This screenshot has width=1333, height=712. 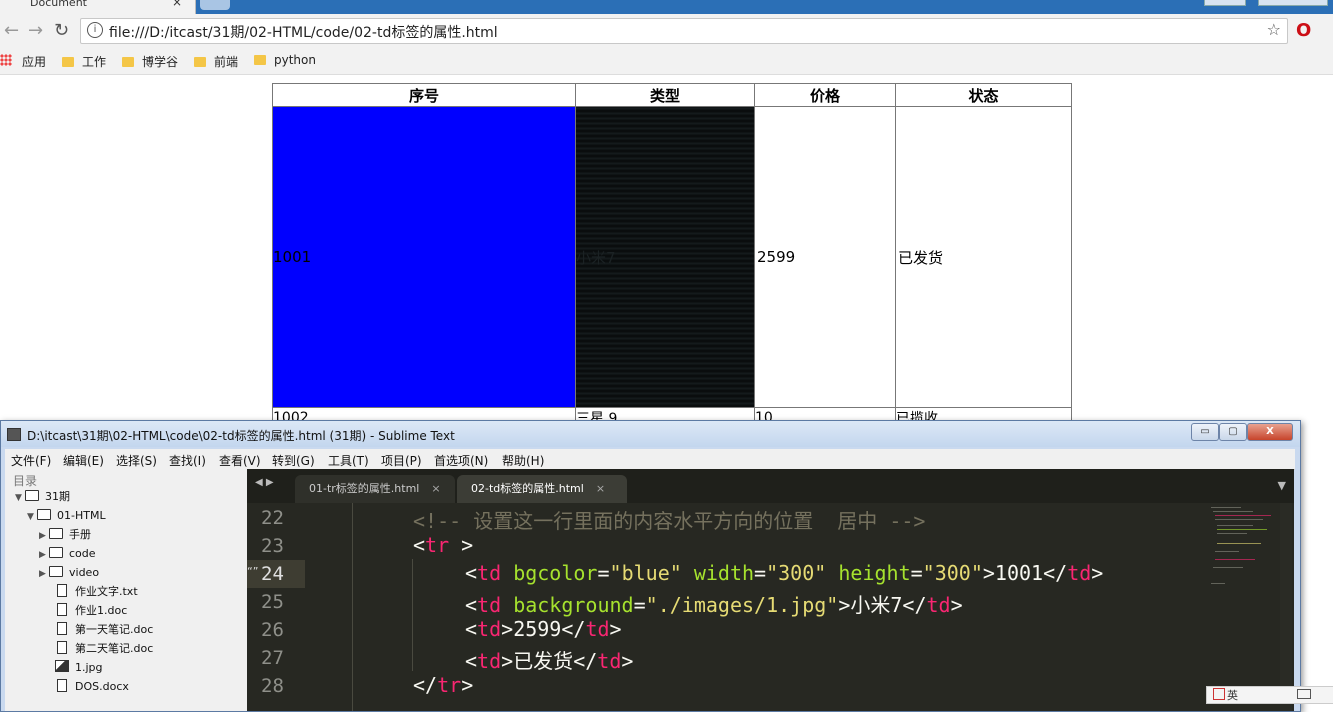 I want to click on bookmark-apps: 应用, so click(x=34, y=61).